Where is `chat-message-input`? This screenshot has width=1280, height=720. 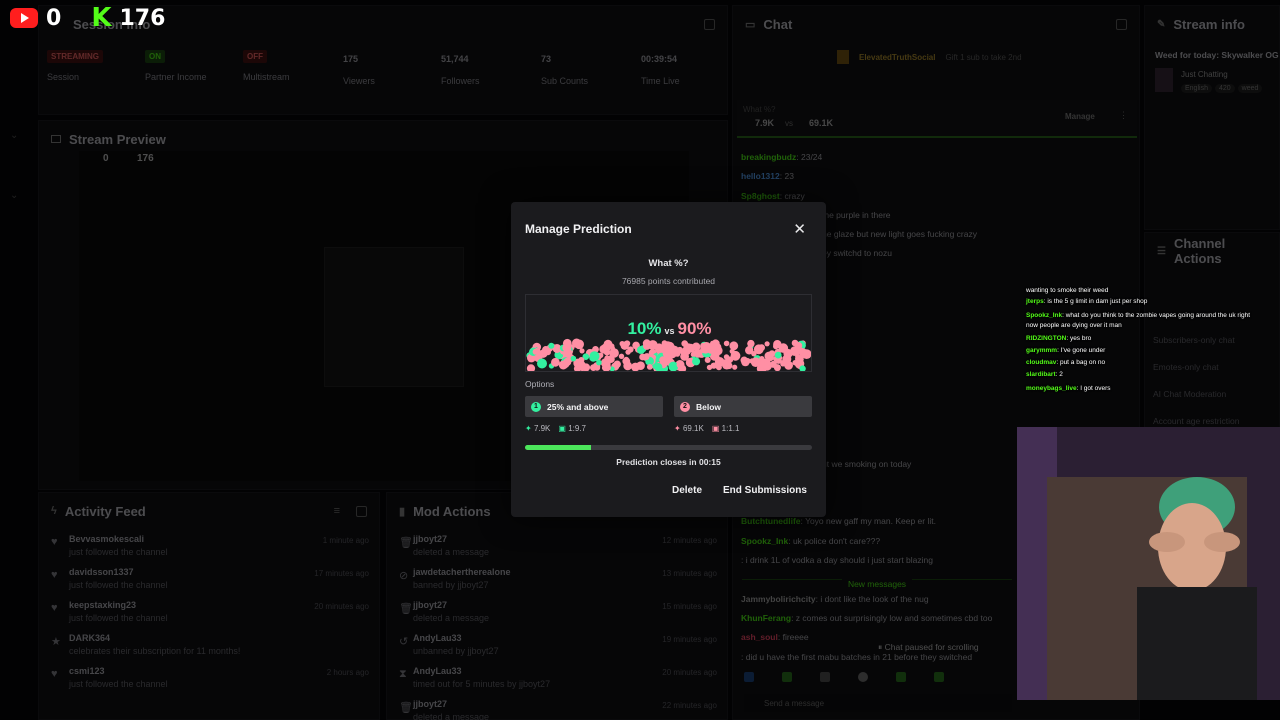
chat-message-input is located at coordinates (878, 703).